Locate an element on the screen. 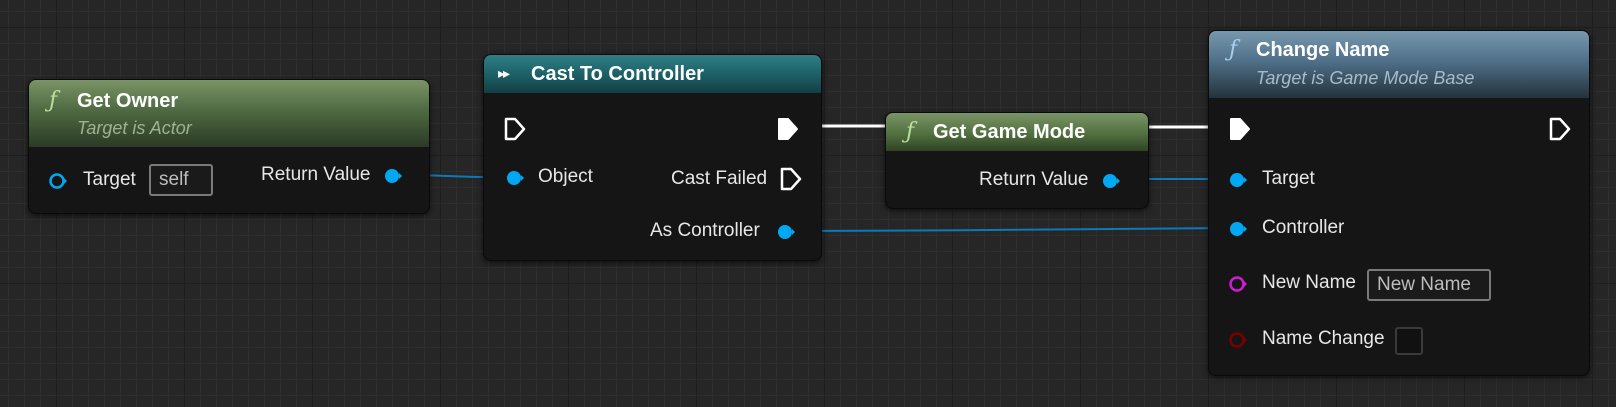  bool-input-pin-icon is located at coordinates (1238, 340).